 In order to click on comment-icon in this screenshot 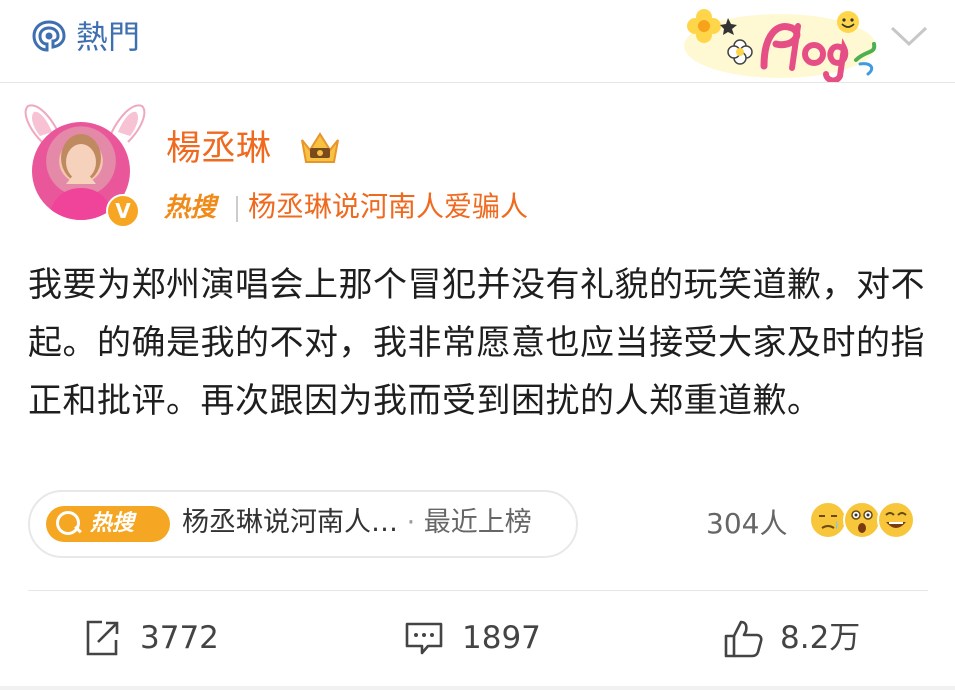, I will do `click(424, 638)`.